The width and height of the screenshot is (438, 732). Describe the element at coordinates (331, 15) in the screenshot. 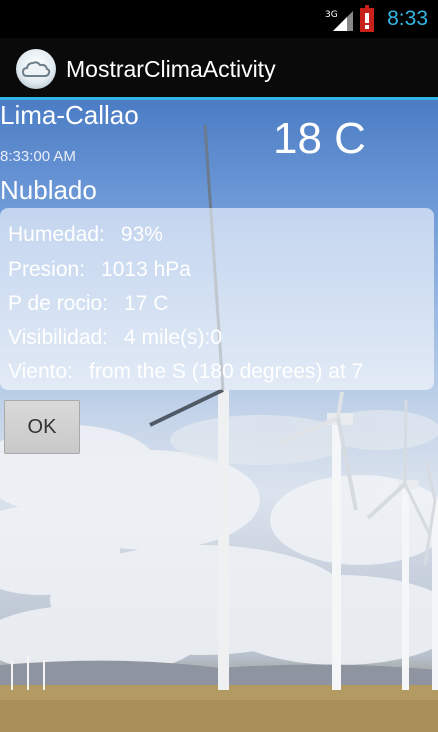

I see `network-type-label: 3G` at that location.